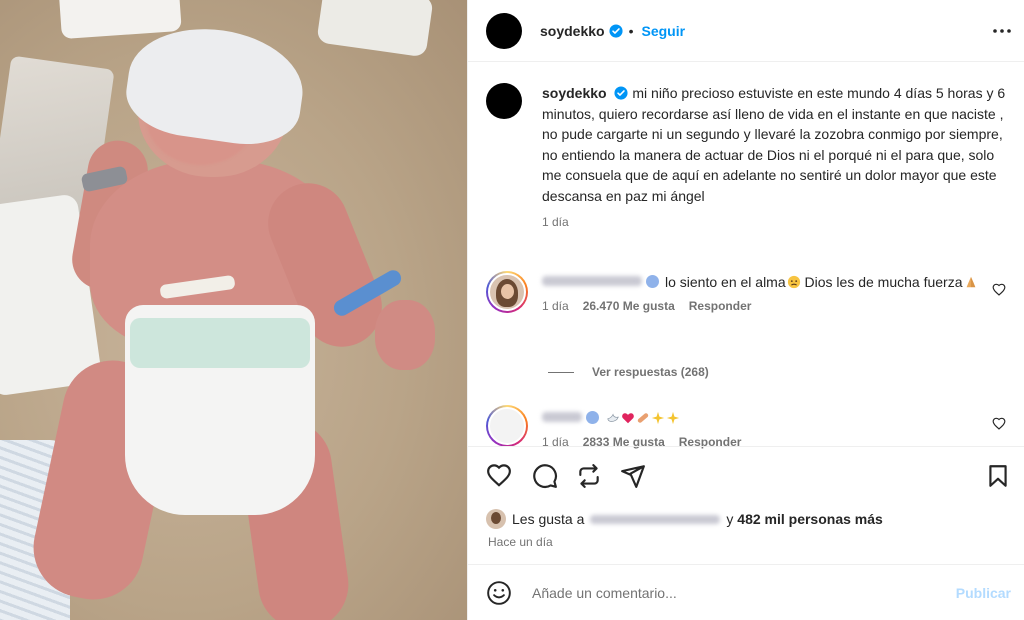 The width and height of the screenshot is (1024, 620). Describe the element at coordinates (779, 417) in the screenshot. I see `comment-text` at that location.